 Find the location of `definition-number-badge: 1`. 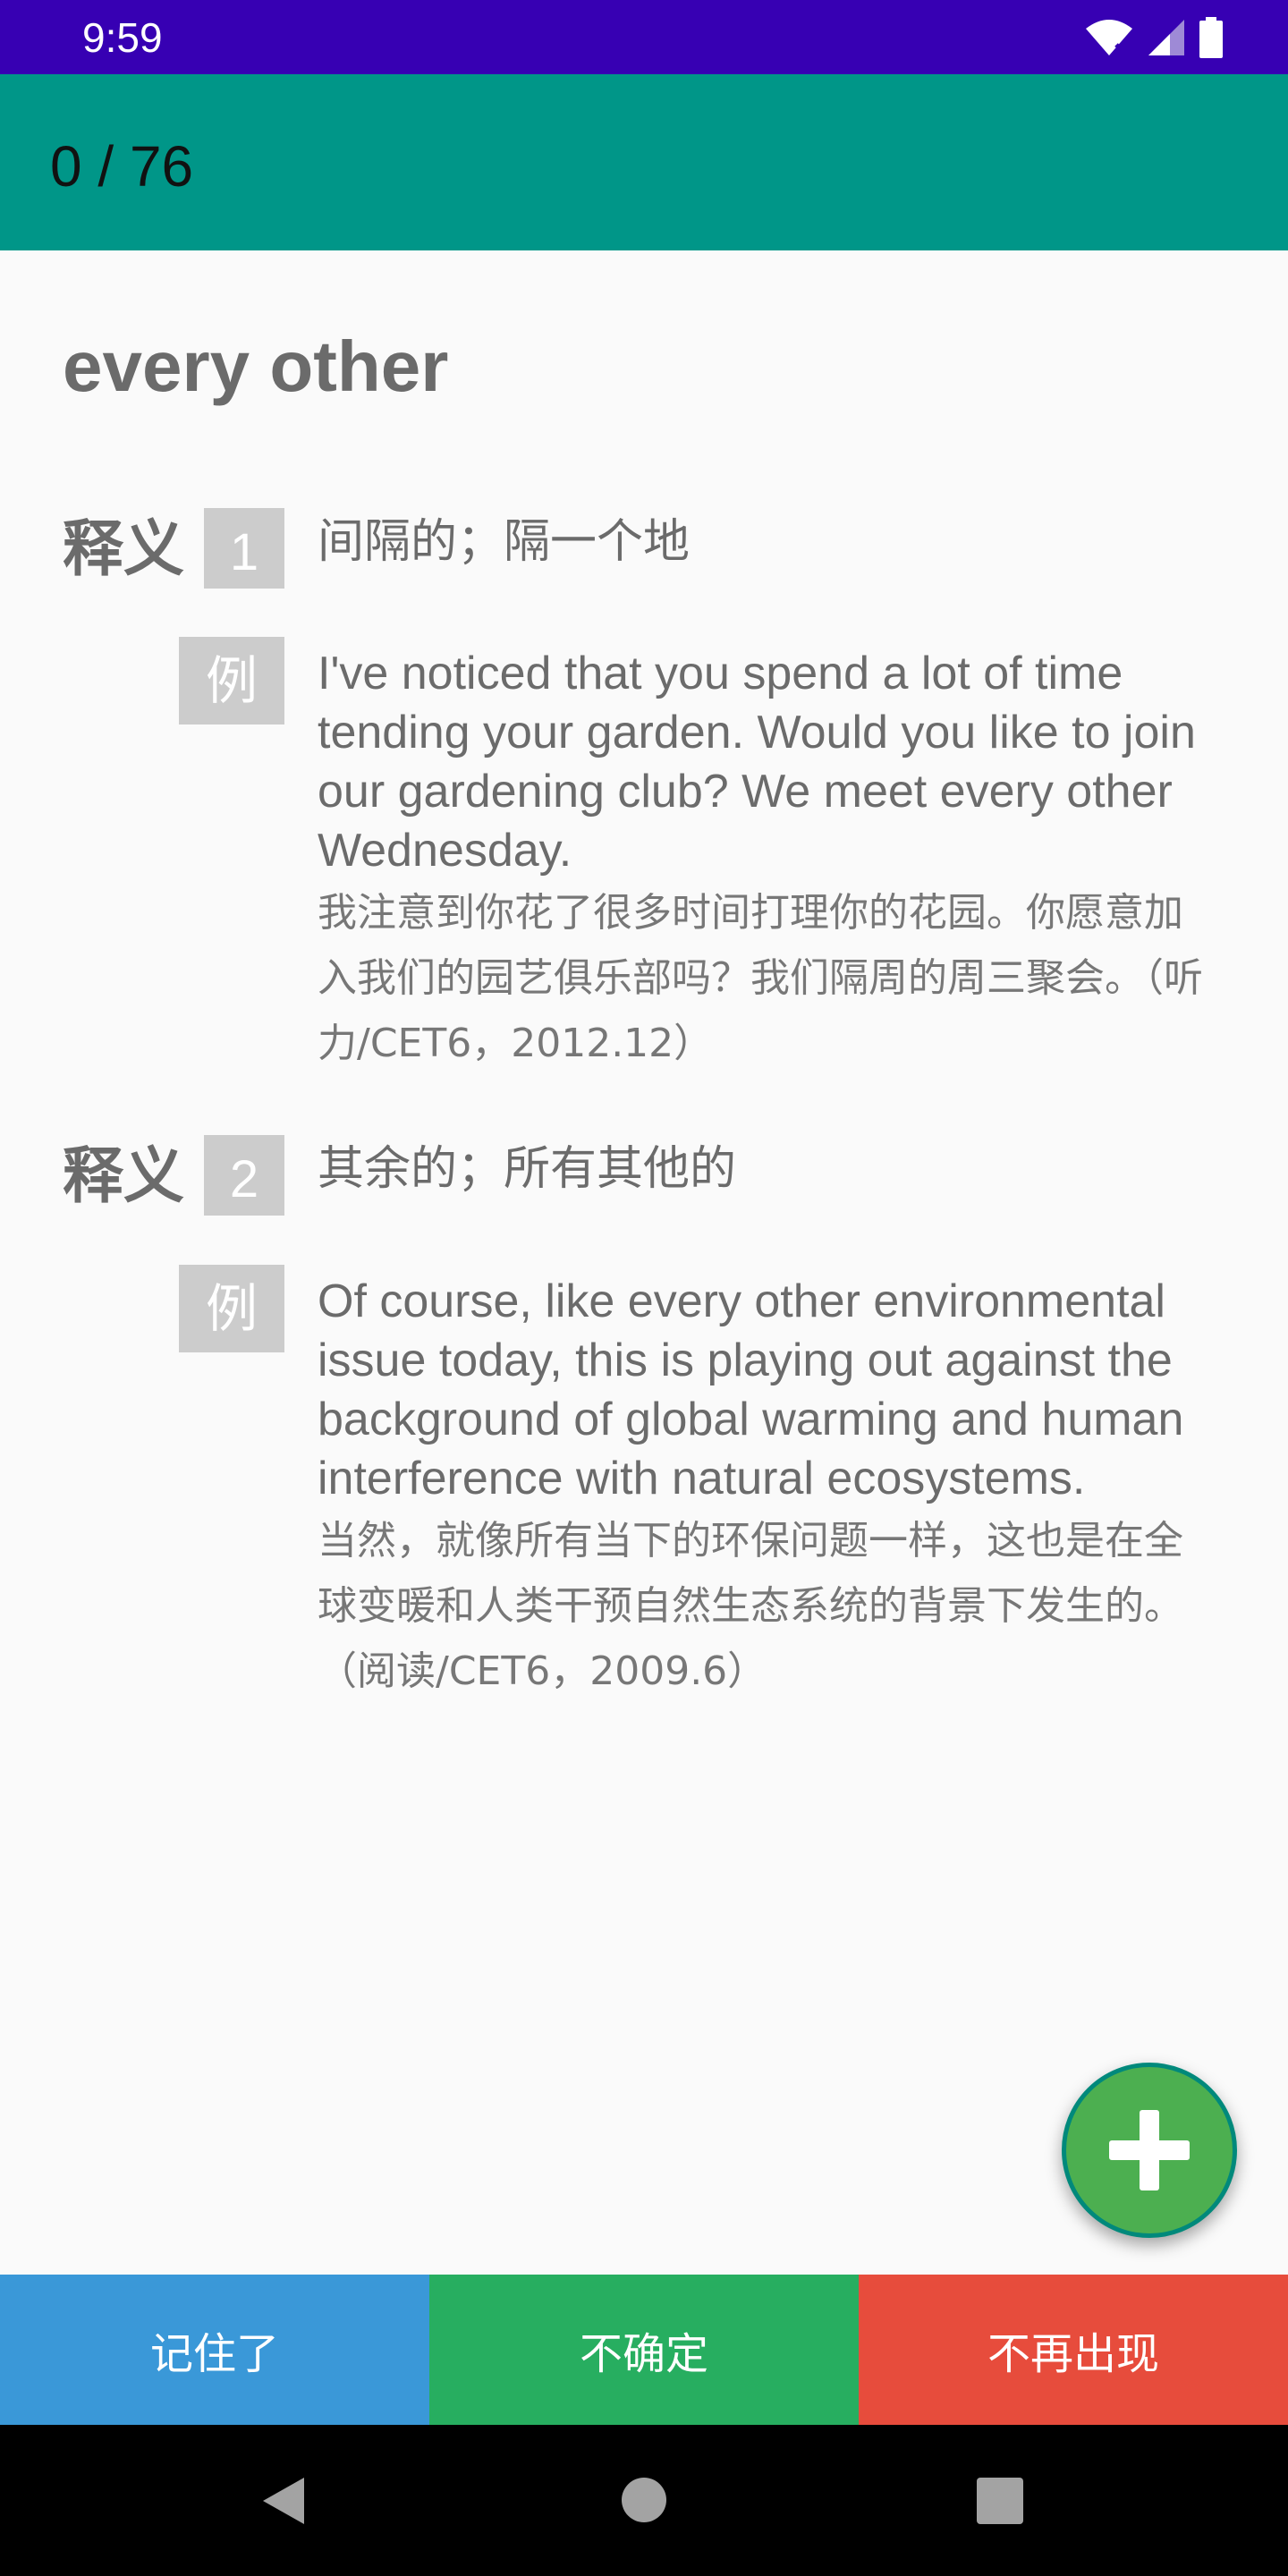

definition-number-badge: 1 is located at coordinates (244, 548).